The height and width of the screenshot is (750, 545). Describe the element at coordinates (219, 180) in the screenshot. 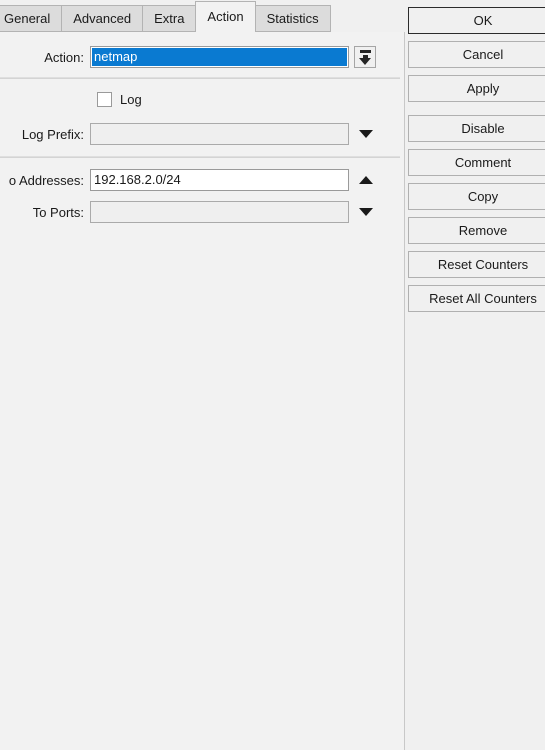

I see `to-addresses-input: 192.168.2.0/24` at that location.